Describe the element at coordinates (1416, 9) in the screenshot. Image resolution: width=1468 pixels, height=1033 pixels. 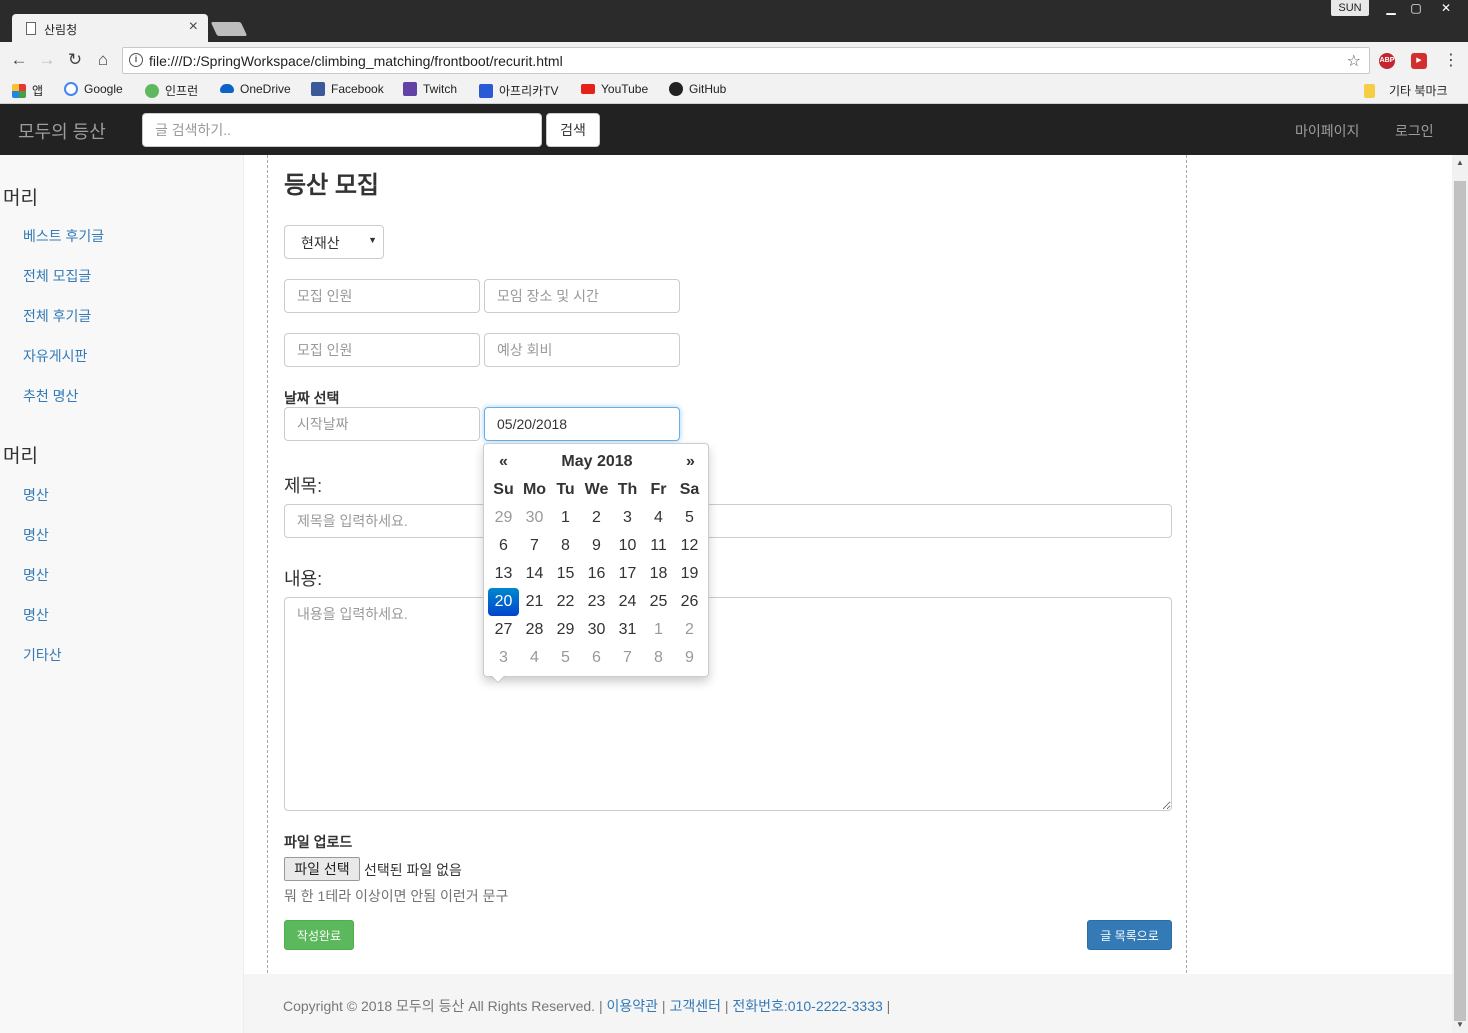
I see `maximize-icon: ▢` at that location.